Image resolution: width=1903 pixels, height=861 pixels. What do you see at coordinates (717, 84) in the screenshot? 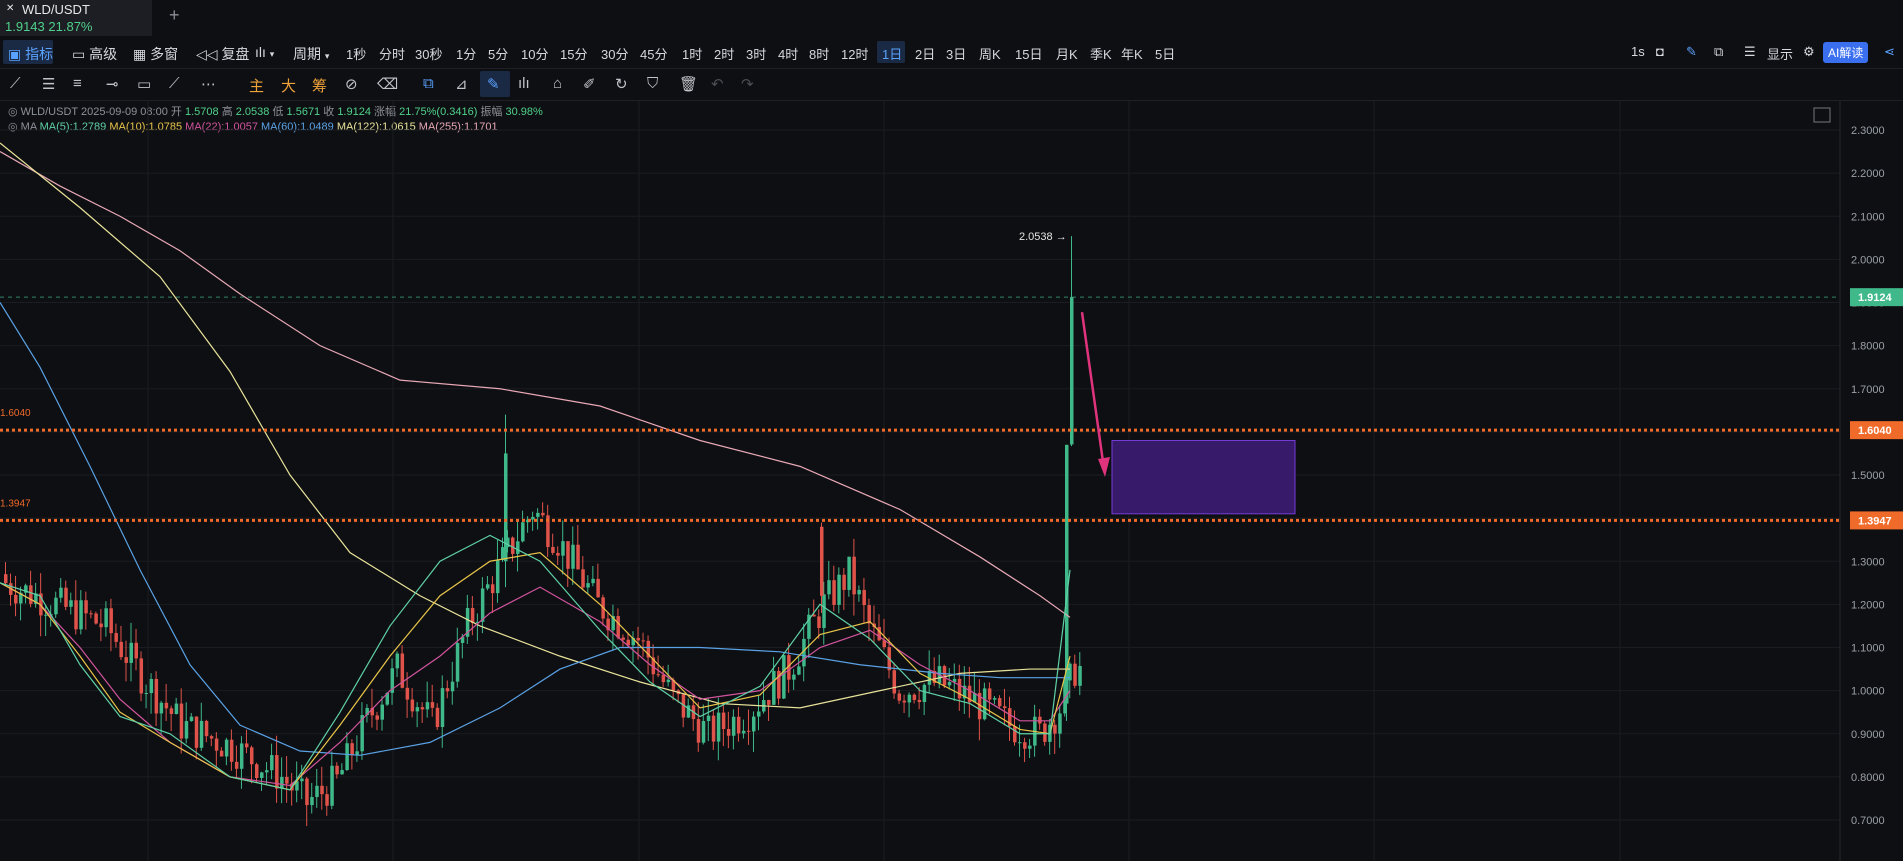
I see `undo-icon: ↶` at bounding box center [717, 84].